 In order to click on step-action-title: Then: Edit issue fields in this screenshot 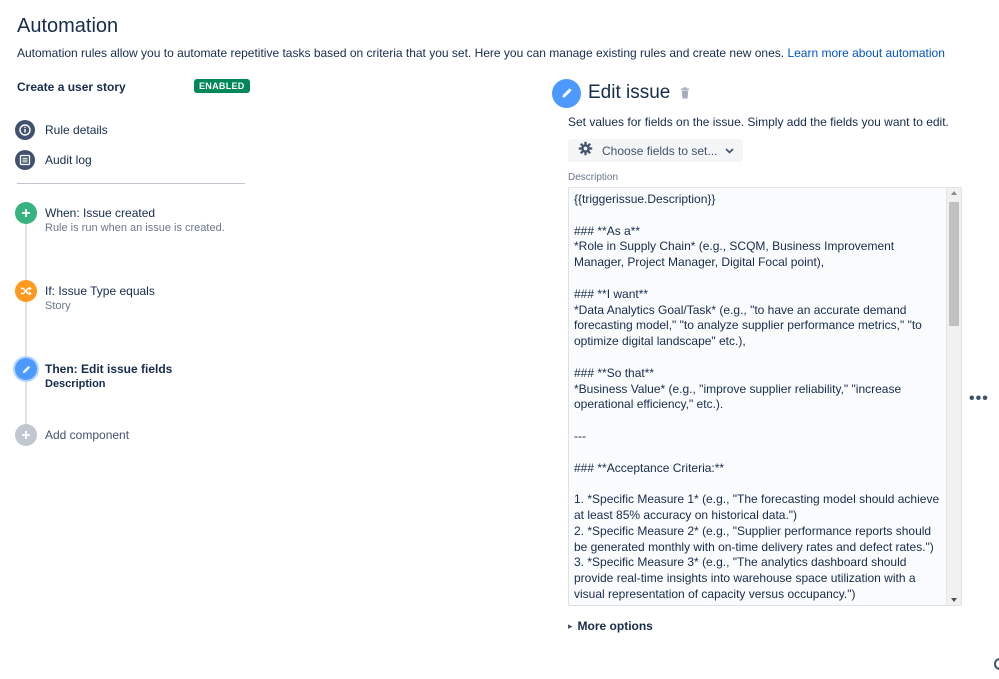, I will do `click(109, 369)`.